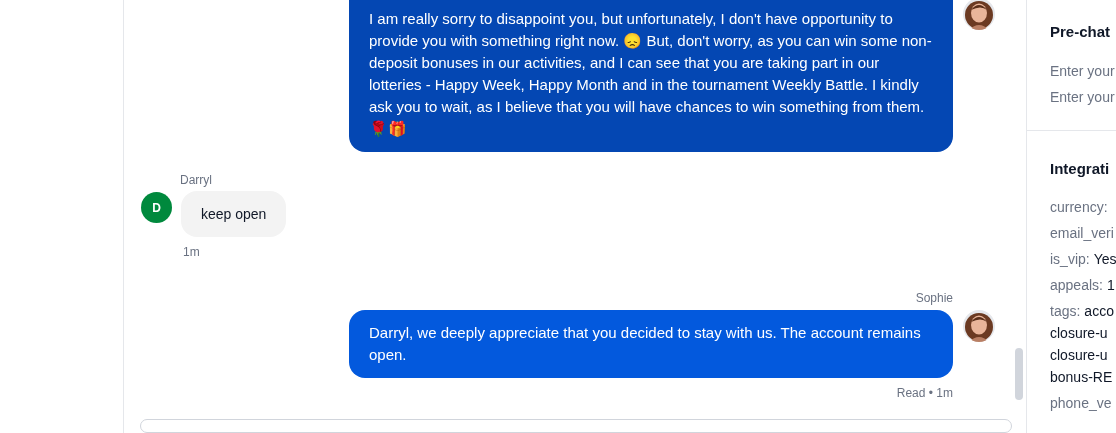 This screenshot has width=1116, height=433. I want to click on field-value: 1, so click(1110, 285).